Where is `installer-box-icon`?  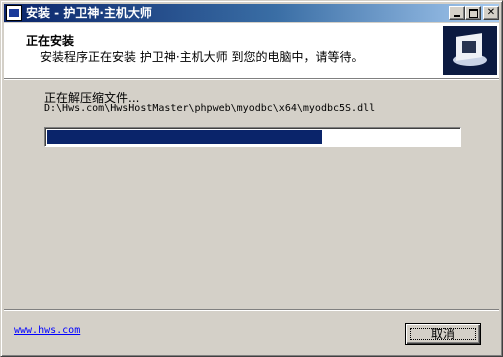
installer-box-icon is located at coordinates (470, 50).